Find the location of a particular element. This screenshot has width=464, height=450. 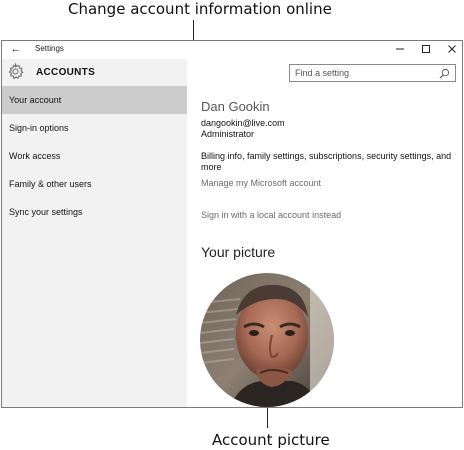

sidebar-item-sync-settings: Sync your settings is located at coordinates (94, 212).